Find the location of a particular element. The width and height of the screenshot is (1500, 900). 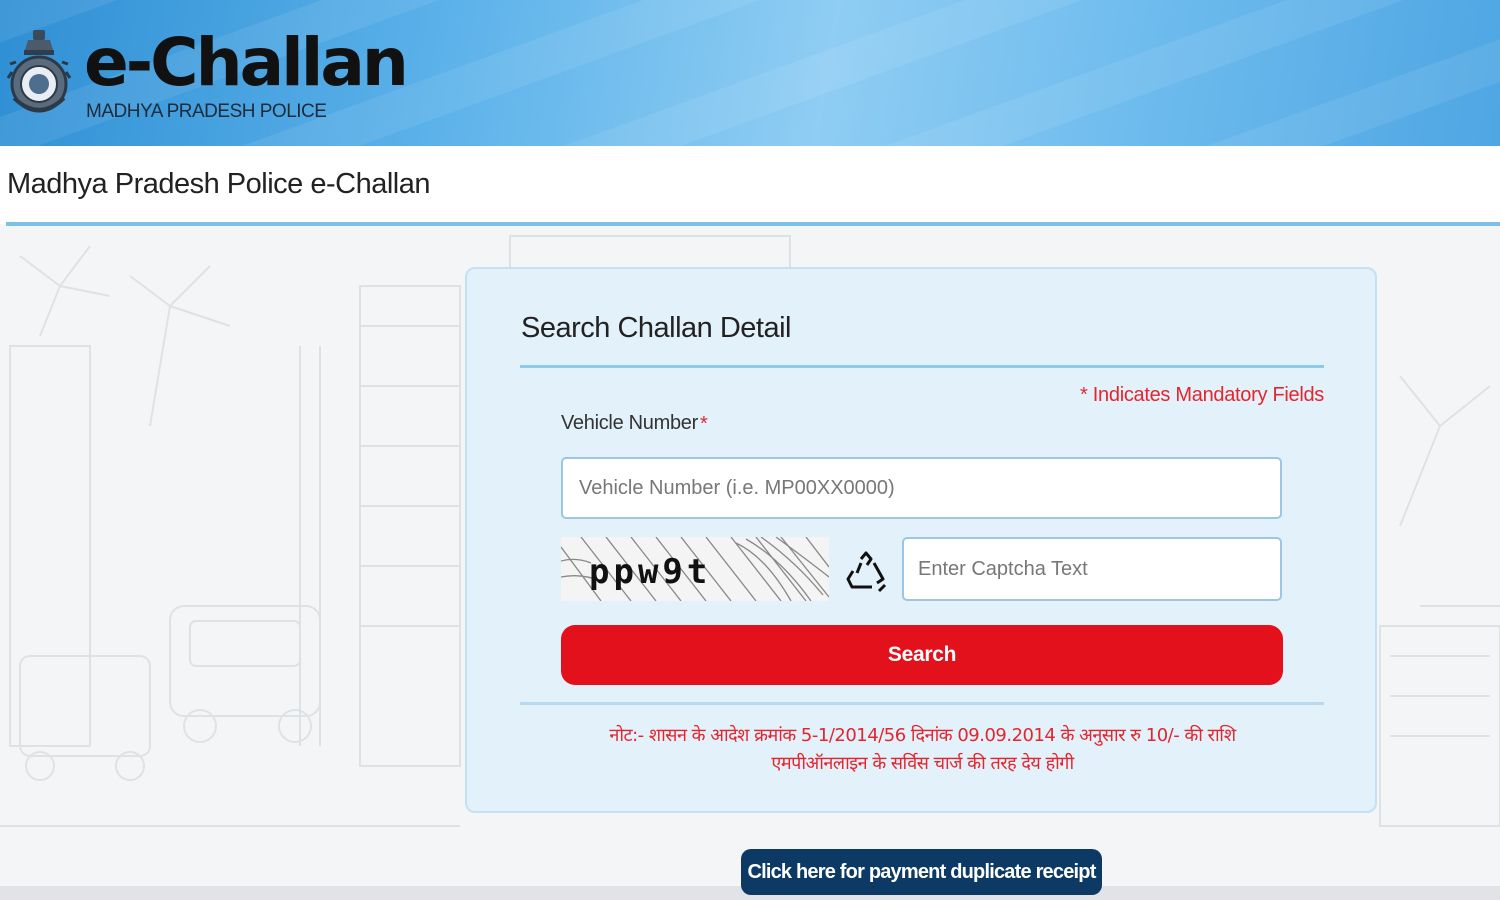

captcha-text: ppw9t is located at coordinates (650, 572).